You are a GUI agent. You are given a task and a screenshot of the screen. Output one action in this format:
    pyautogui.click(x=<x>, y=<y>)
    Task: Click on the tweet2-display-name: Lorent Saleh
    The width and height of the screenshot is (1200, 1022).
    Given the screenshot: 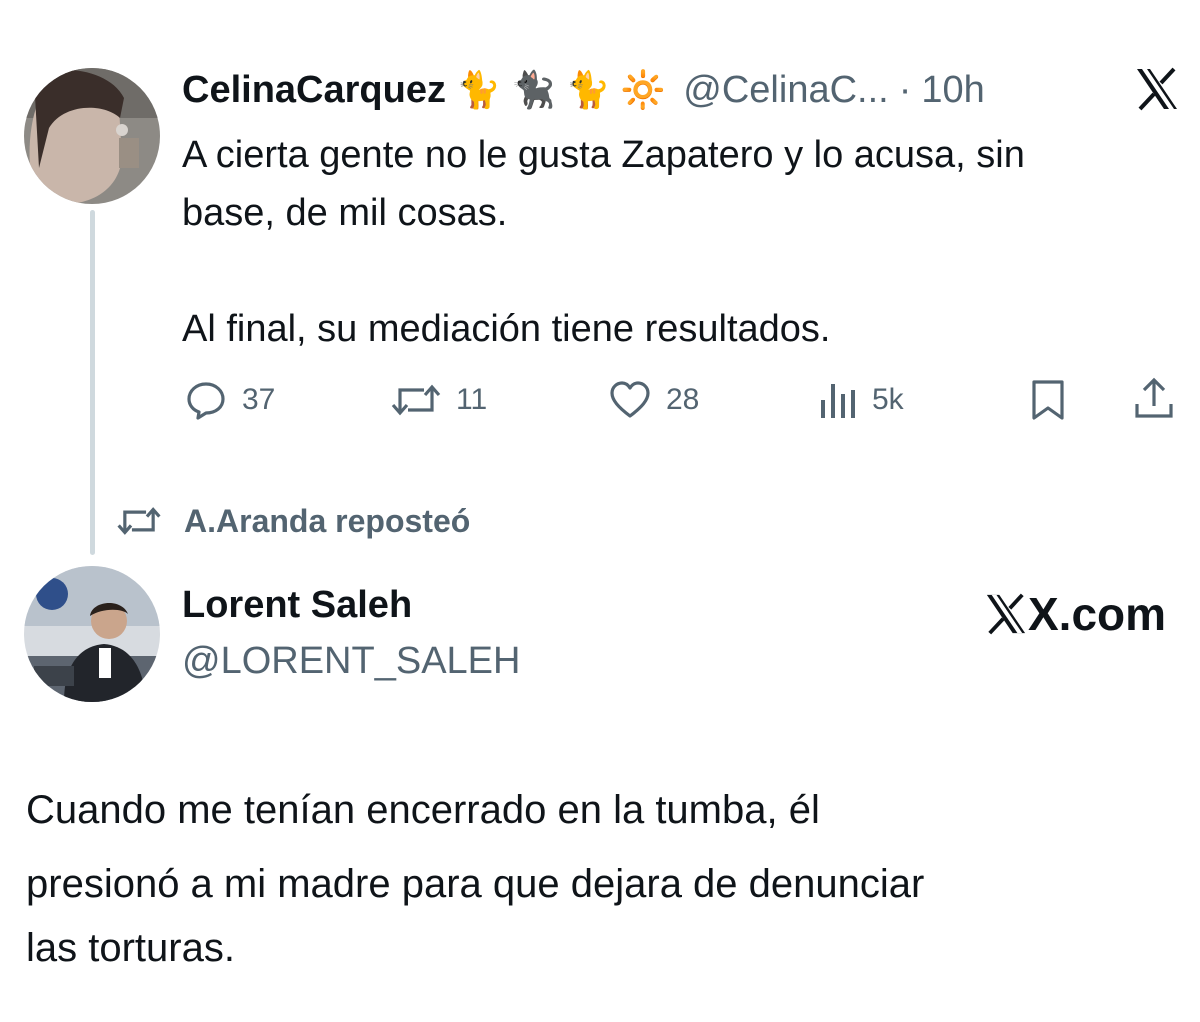 What is the action you would take?
    pyautogui.click(x=297, y=605)
    